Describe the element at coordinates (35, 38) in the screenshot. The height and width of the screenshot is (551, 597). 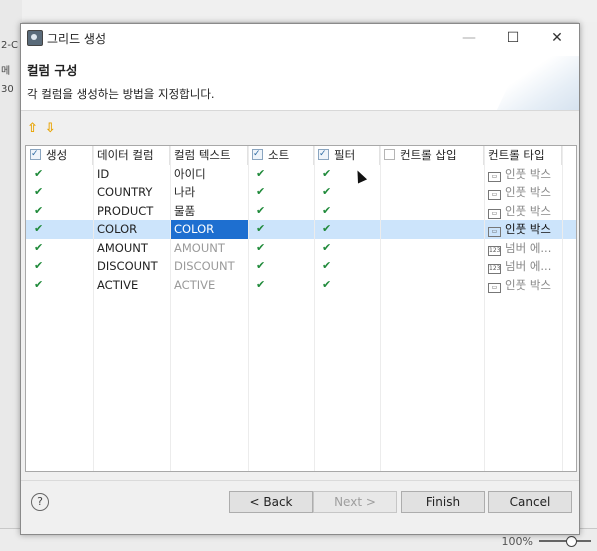
I see `app-icon` at that location.